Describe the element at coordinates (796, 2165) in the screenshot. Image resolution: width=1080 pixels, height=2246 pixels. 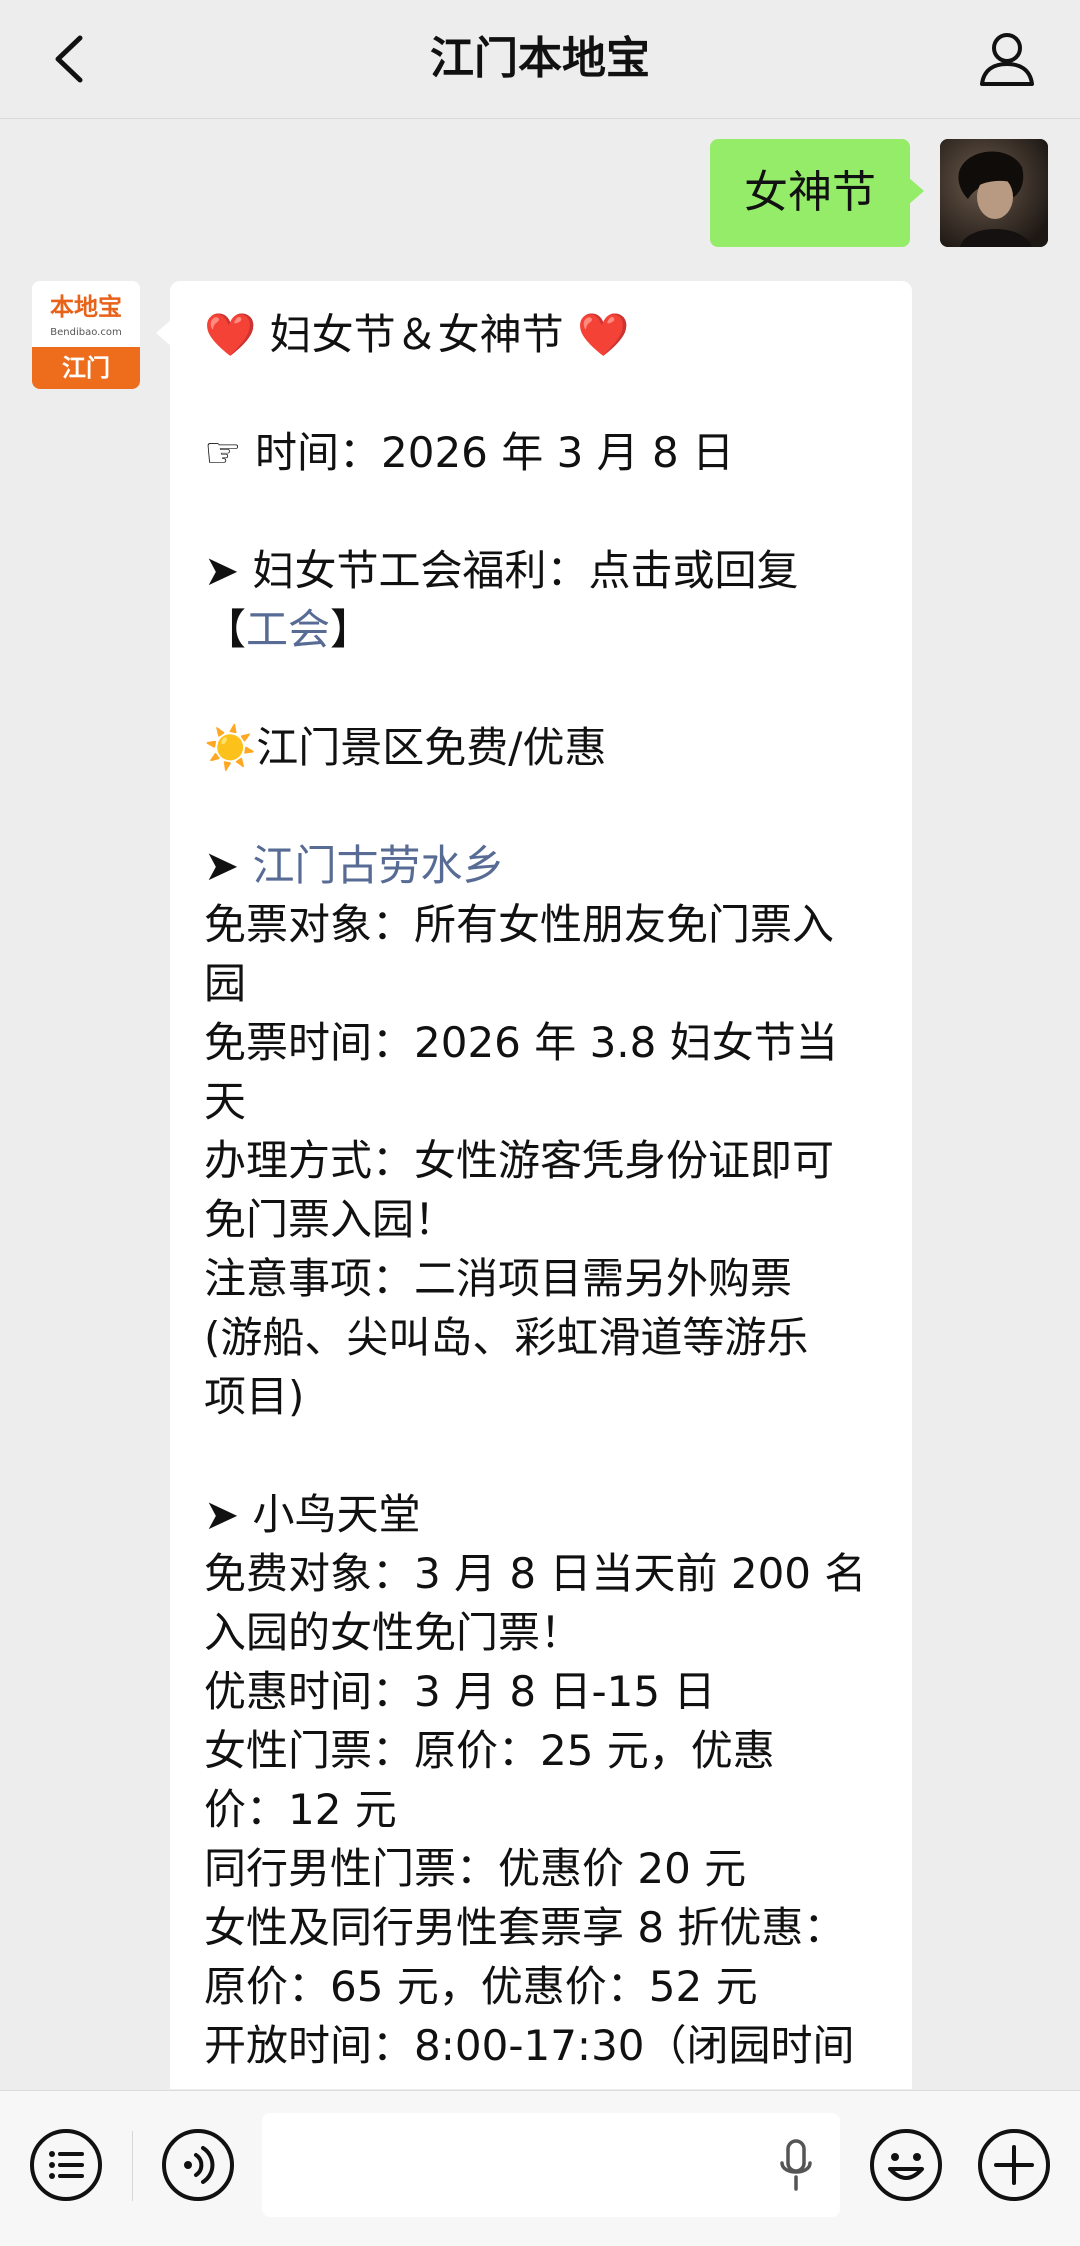
I see `microphone-icon` at that location.